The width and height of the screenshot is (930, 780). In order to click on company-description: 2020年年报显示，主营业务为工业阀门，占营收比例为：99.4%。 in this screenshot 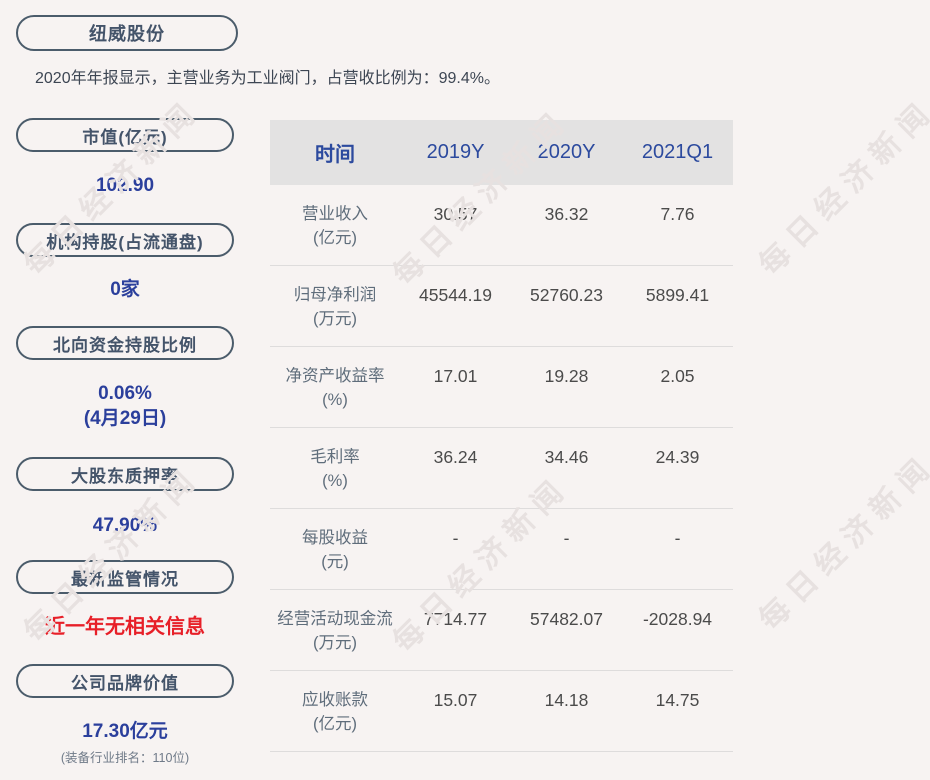, I will do `click(267, 78)`.